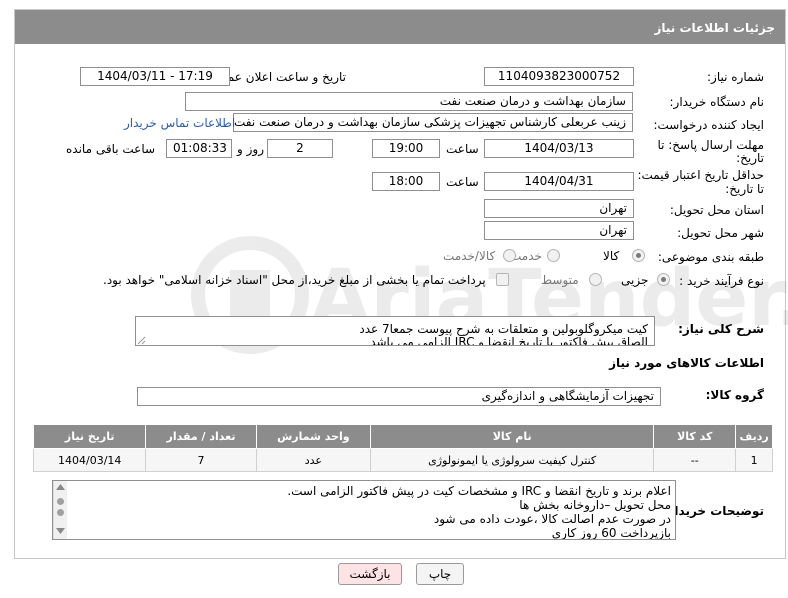  Describe the element at coordinates (502, 279) in the screenshot. I see `treasury-payment-checkbox` at that location.